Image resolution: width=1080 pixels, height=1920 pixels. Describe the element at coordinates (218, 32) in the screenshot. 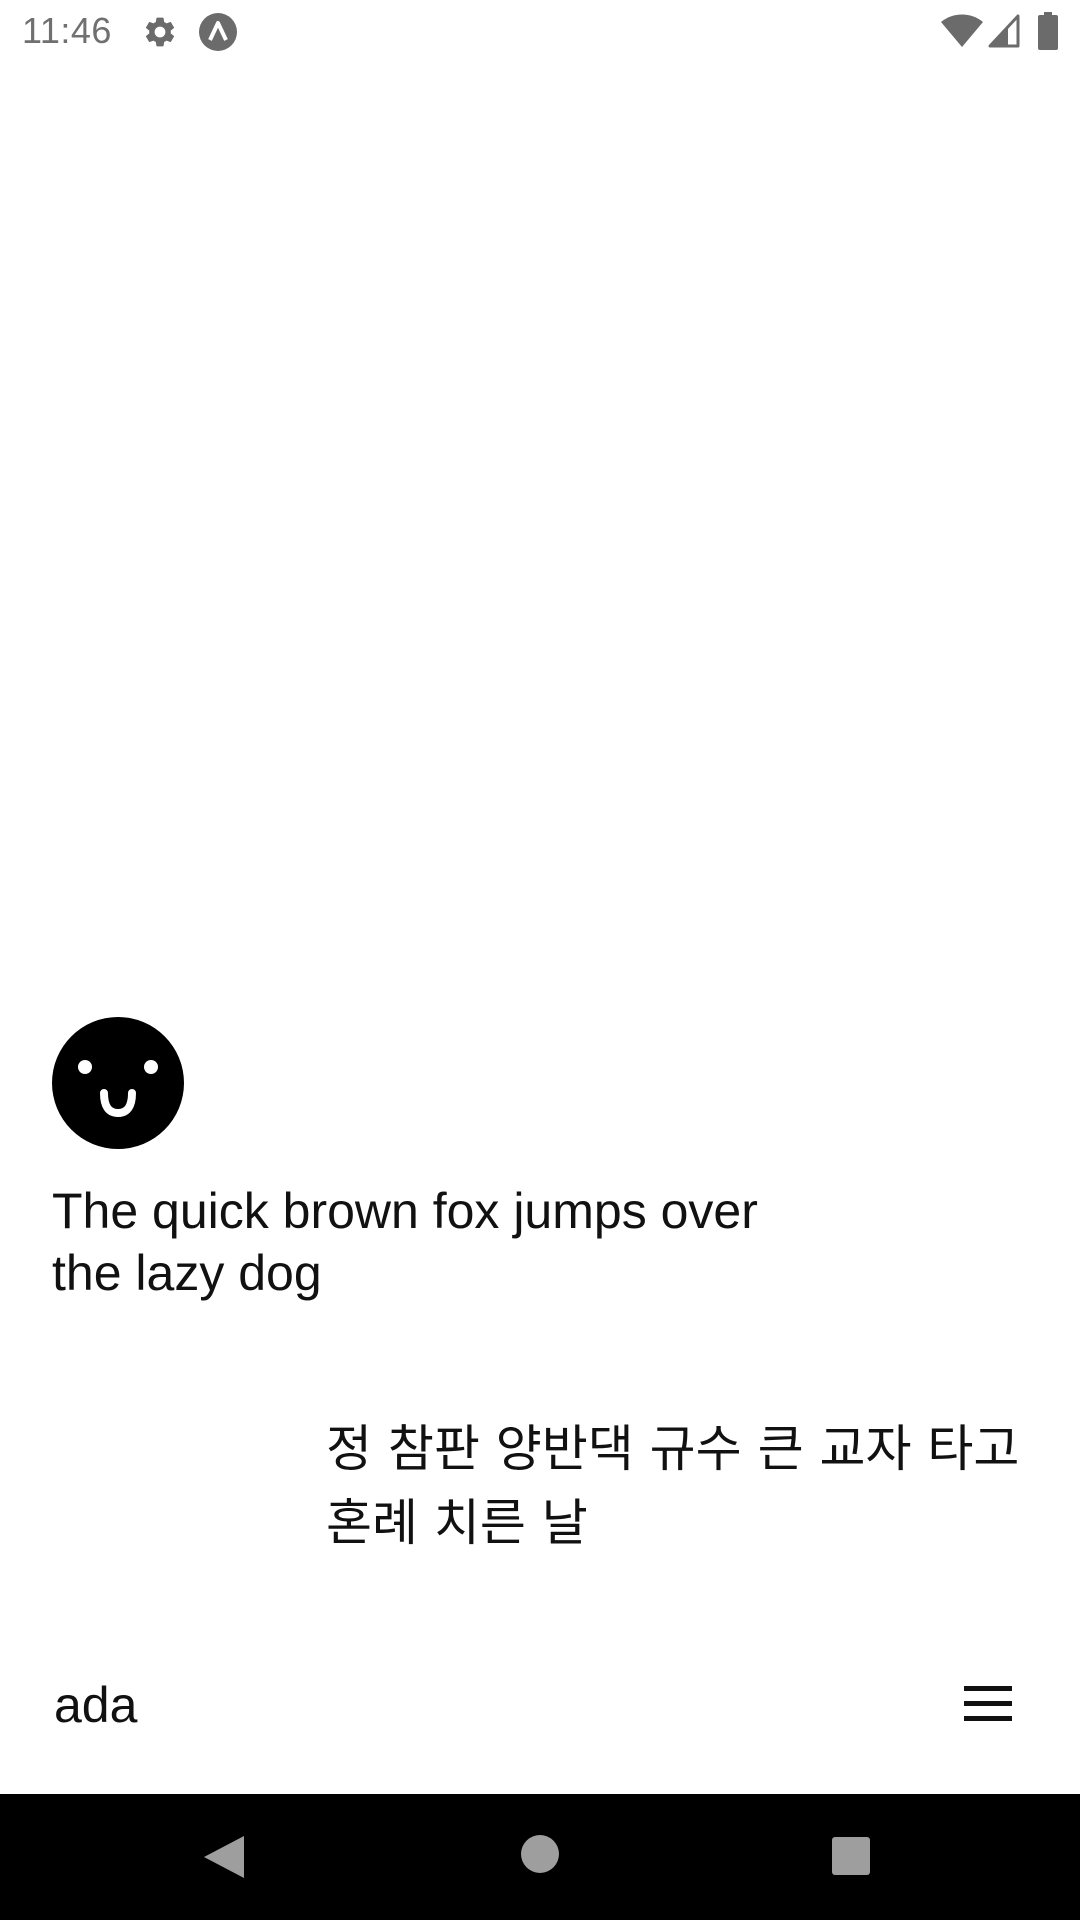

I see `alpha-app-icon` at that location.